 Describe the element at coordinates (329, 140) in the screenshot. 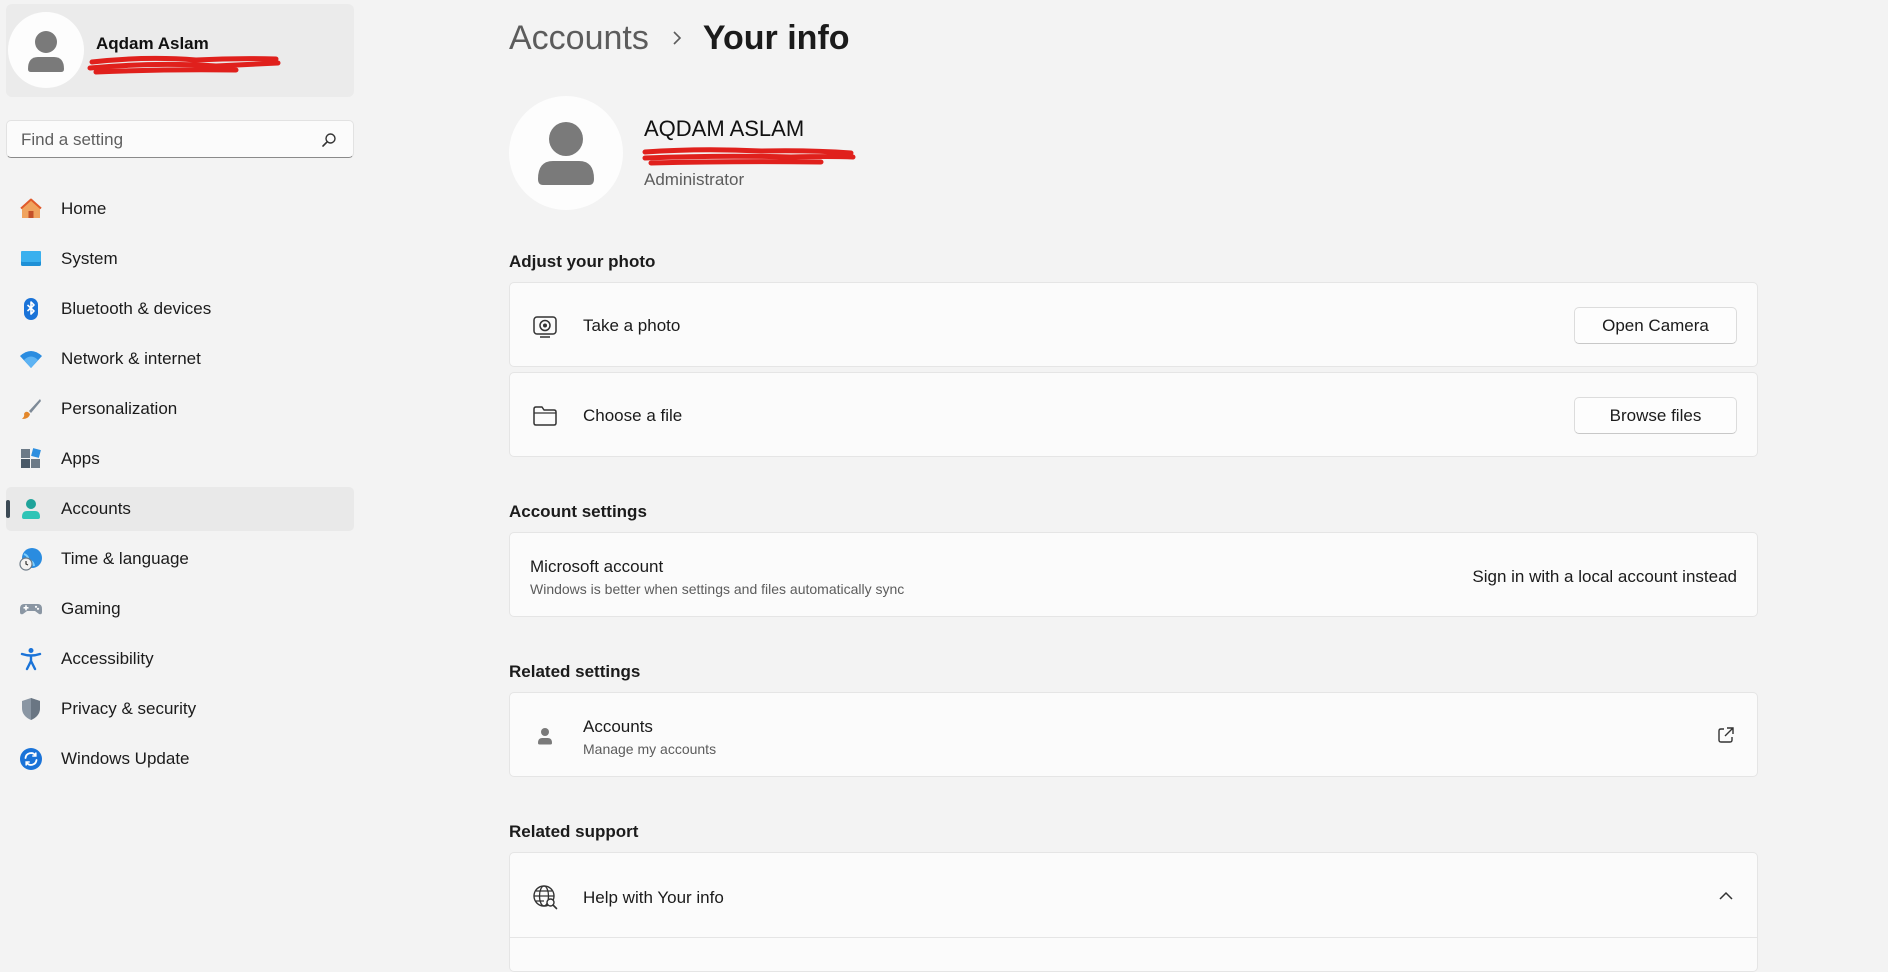

I see `search-icon` at that location.